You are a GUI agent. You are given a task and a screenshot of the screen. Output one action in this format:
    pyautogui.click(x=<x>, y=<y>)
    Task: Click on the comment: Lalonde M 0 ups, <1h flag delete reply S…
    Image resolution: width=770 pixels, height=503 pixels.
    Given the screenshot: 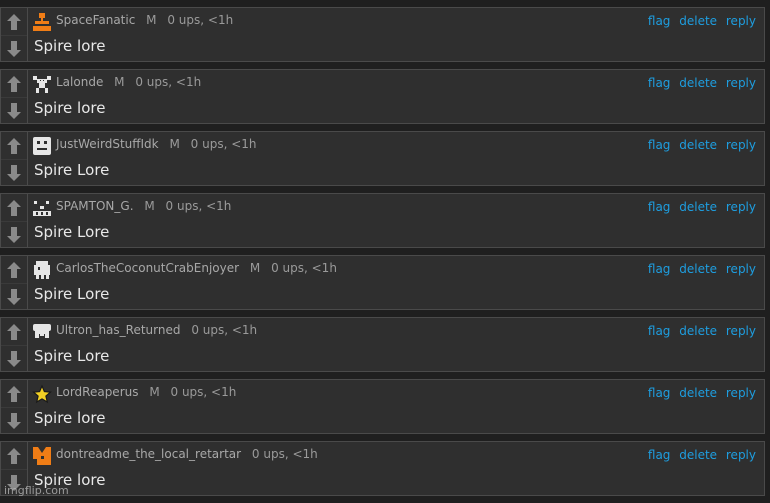 What is the action you would take?
    pyautogui.click(x=382, y=96)
    